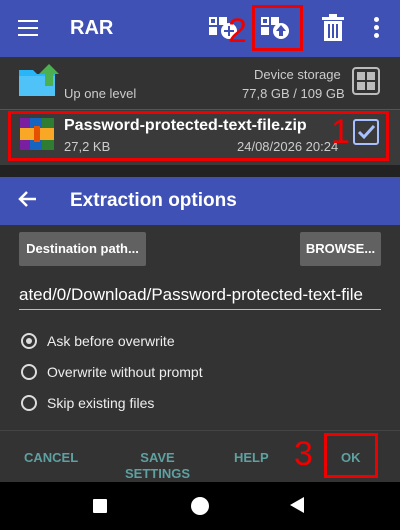  I want to click on highlight-box-ok, so click(351, 455).